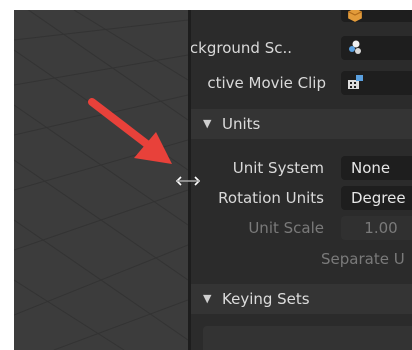 This screenshot has height=350, width=412. What do you see at coordinates (355, 82) in the screenshot?
I see `movie-clip-icon` at bounding box center [355, 82].